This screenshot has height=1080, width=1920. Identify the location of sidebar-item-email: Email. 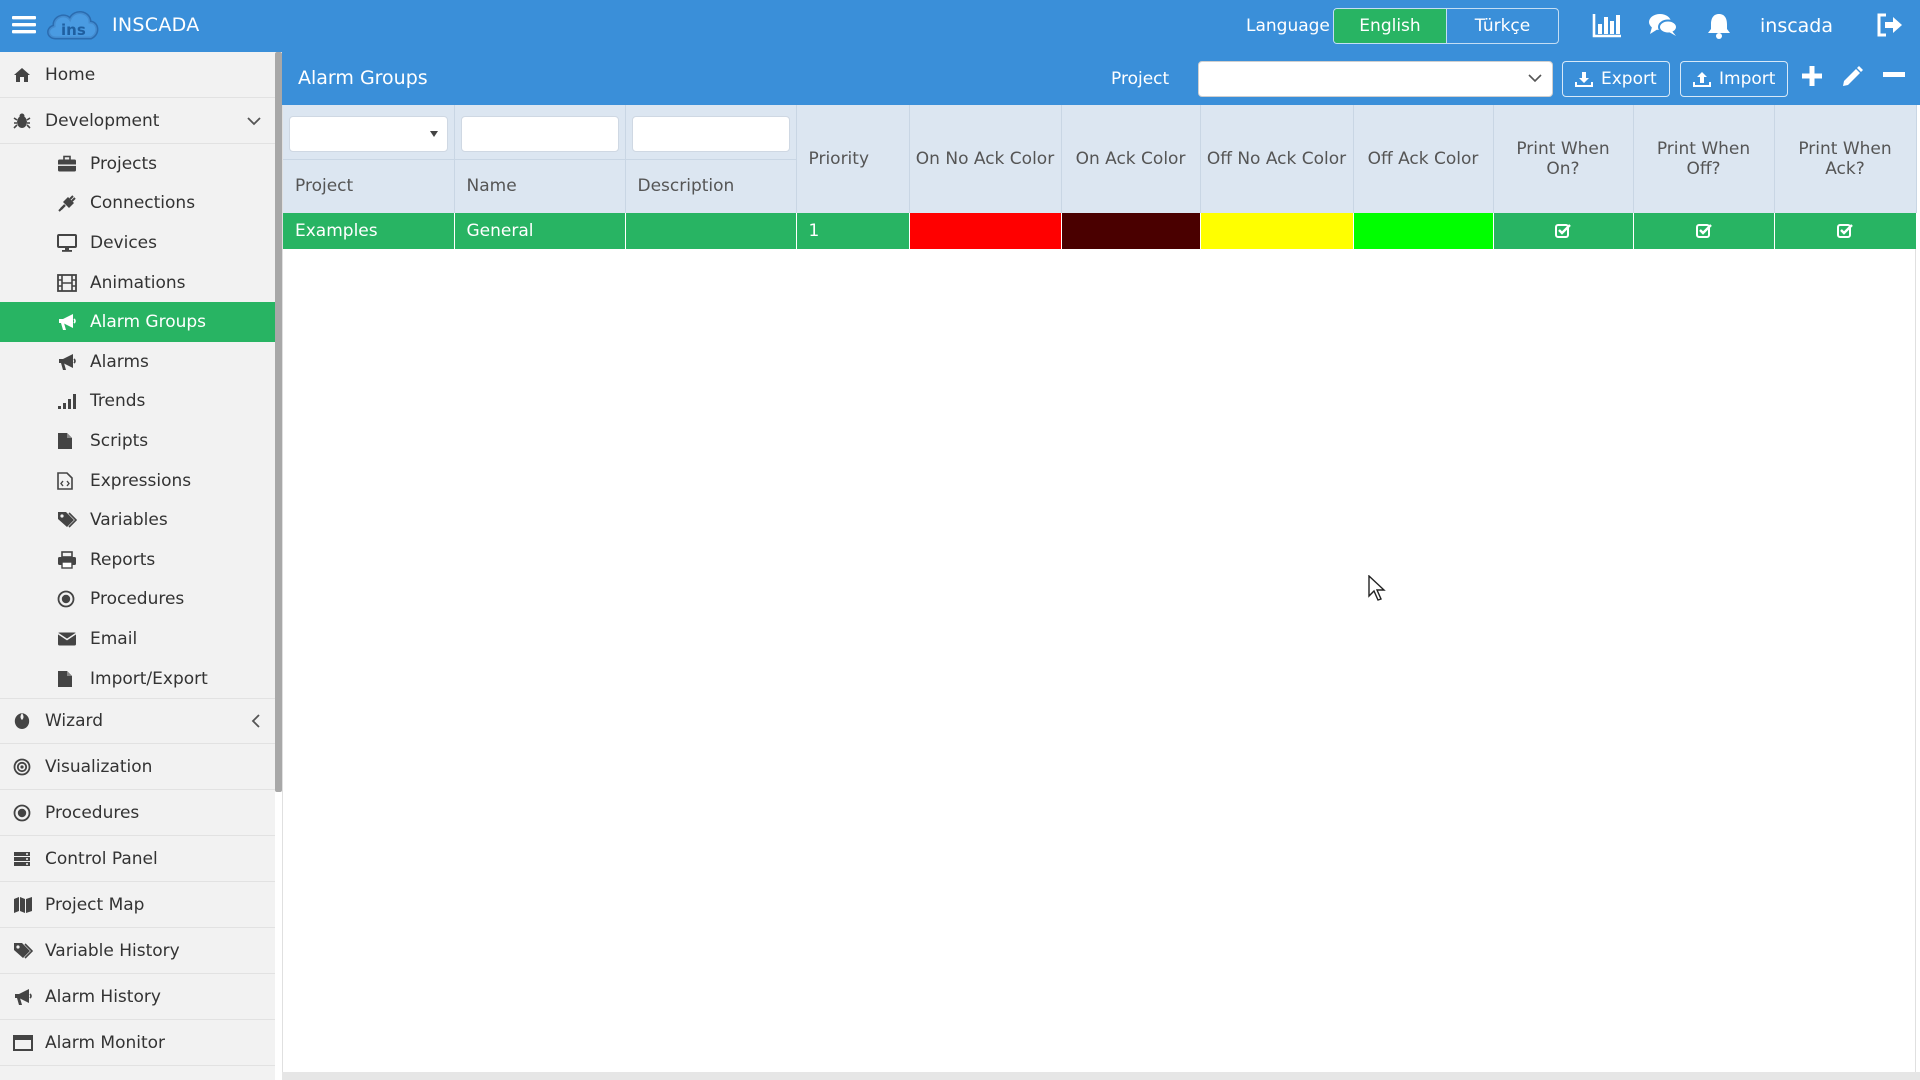
(137, 639).